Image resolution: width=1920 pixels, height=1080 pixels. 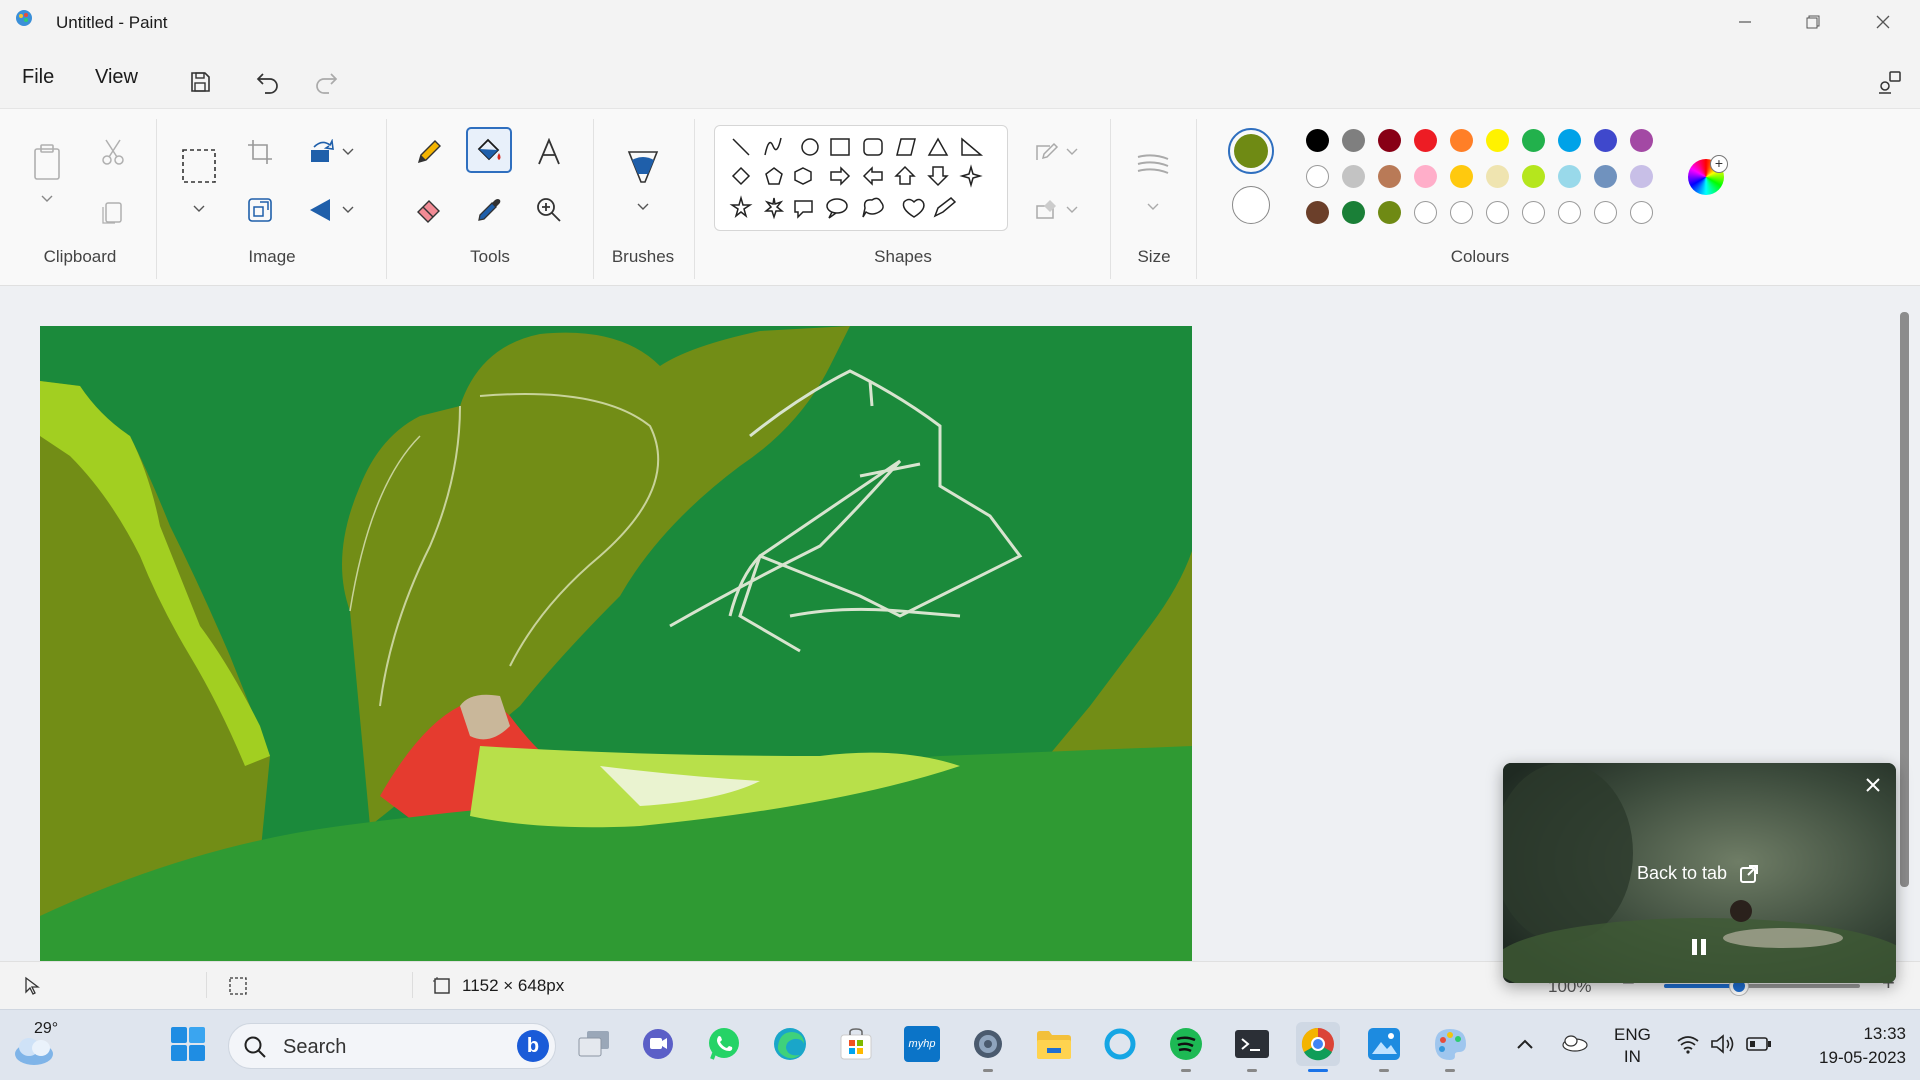 What do you see at coordinates (38, 77) in the screenshot?
I see `menu-file: File` at bounding box center [38, 77].